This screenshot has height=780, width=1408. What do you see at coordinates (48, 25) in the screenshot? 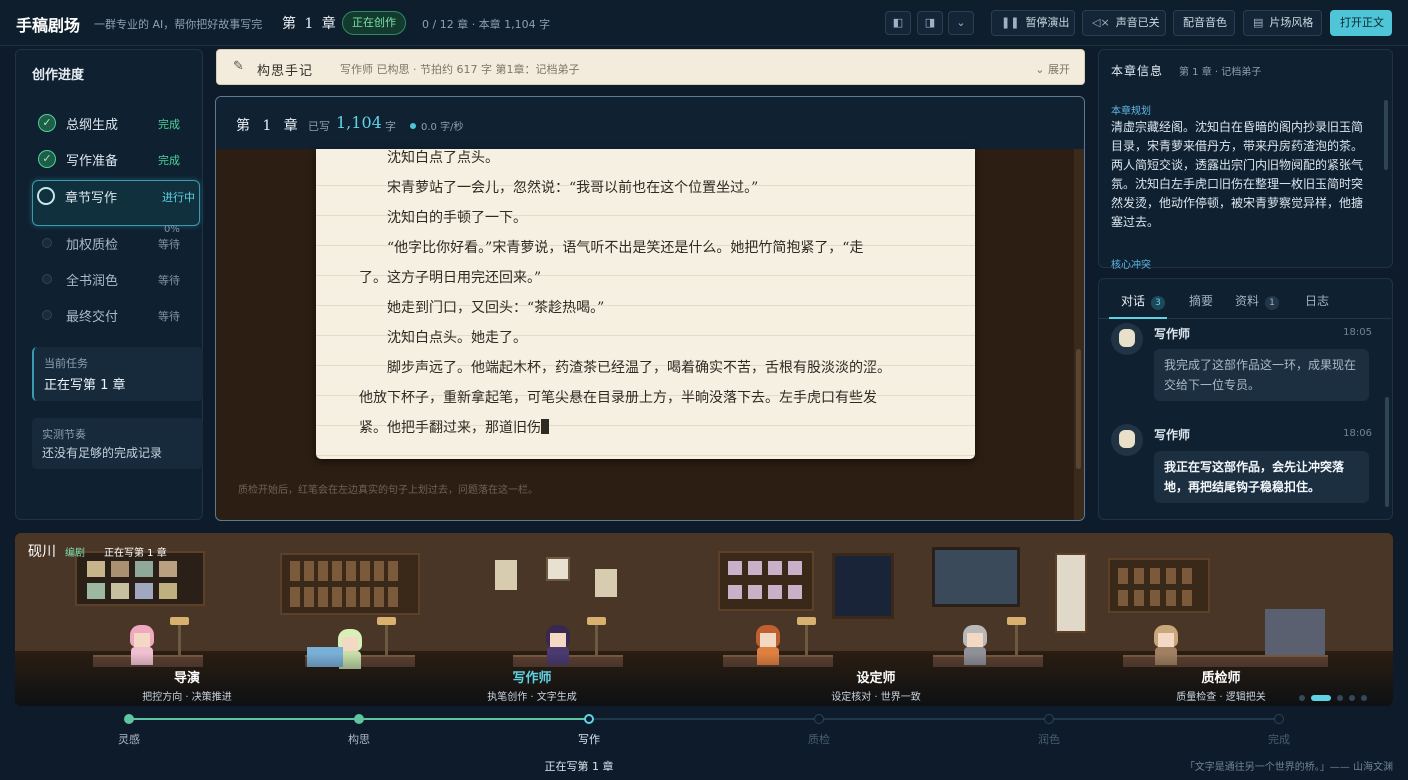
I see `app-logo: 手稿剧场` at bounding box center [48, 25].